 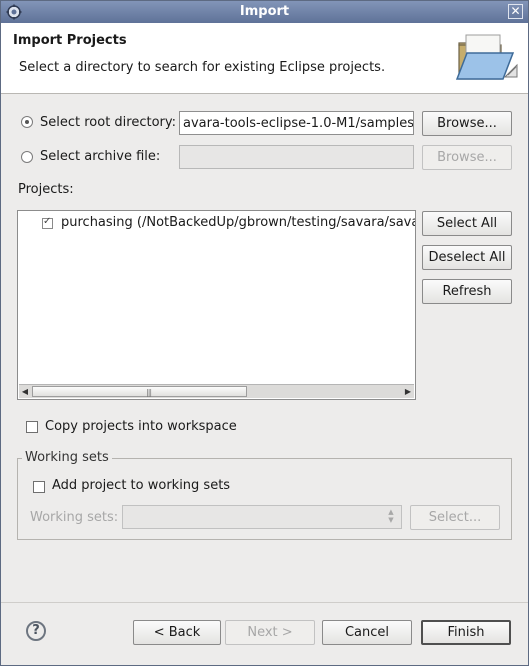 I want to click on page-title: Import Projects, so click(x=70, y=40).